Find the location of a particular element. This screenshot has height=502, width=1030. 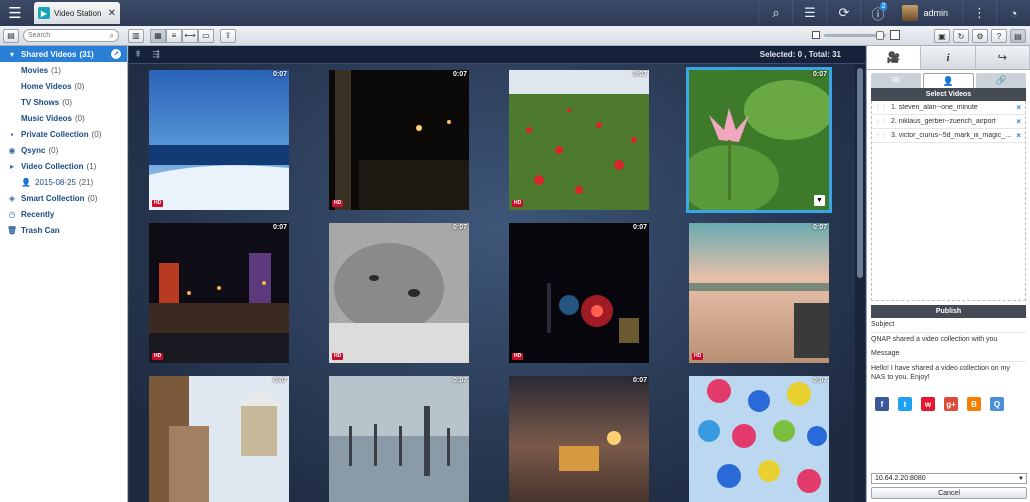

avatar is located at coordinates (910, 13).